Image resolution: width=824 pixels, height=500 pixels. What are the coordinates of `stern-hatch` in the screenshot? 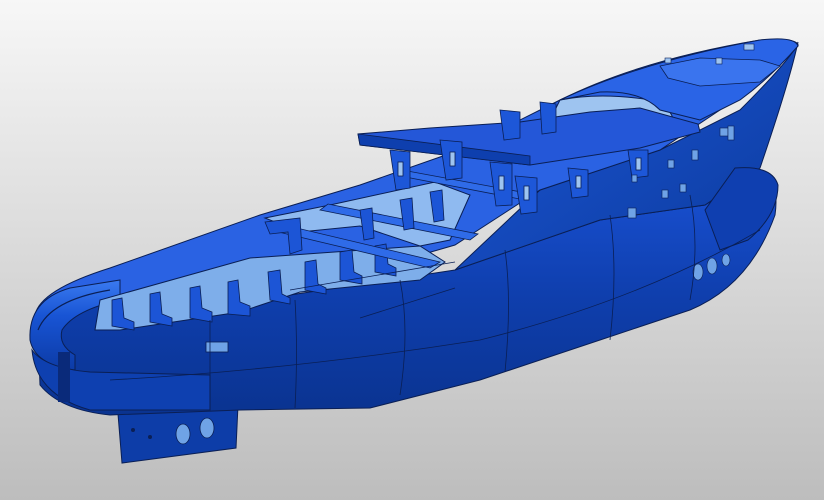 It's located at (217, 347).